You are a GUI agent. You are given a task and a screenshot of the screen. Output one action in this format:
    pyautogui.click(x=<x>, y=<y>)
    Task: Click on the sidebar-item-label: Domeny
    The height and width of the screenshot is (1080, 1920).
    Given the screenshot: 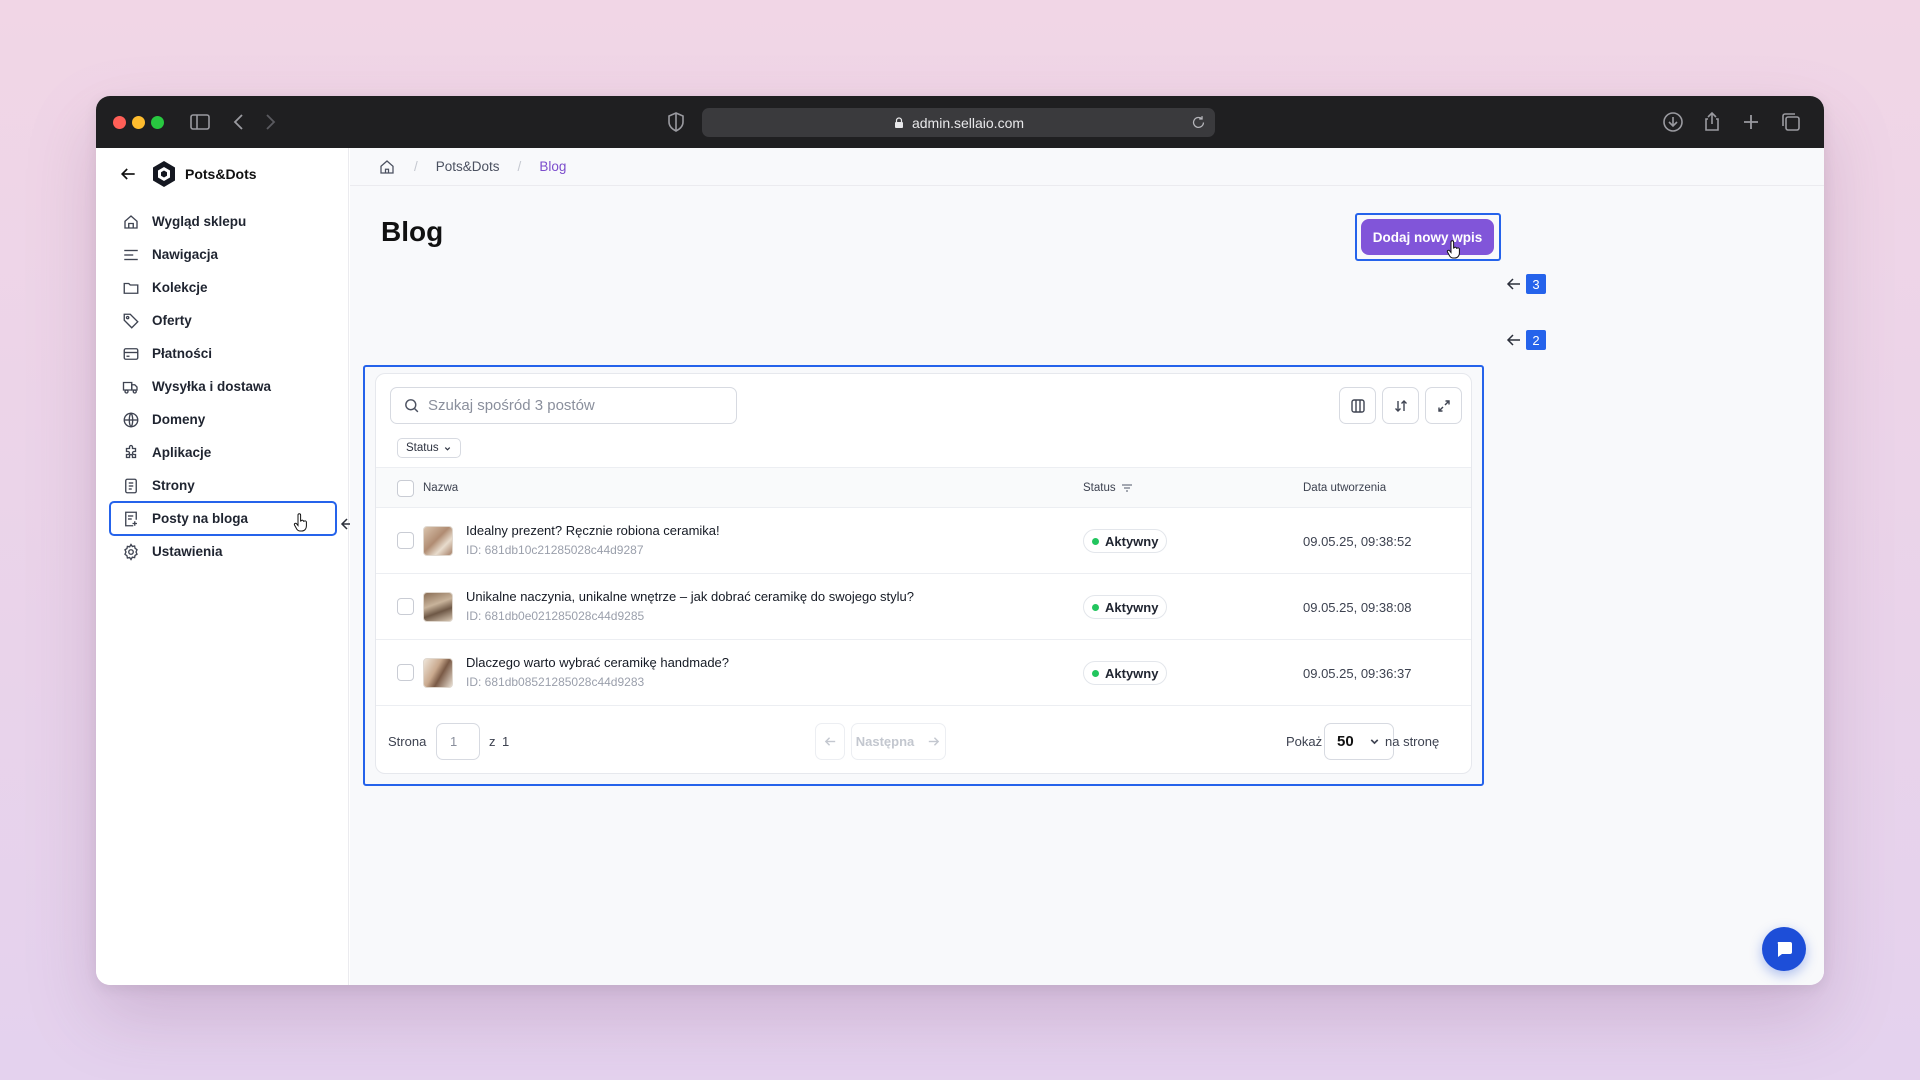 What is the action you would take?
    pyautogui.click(x=179, y=419)
    